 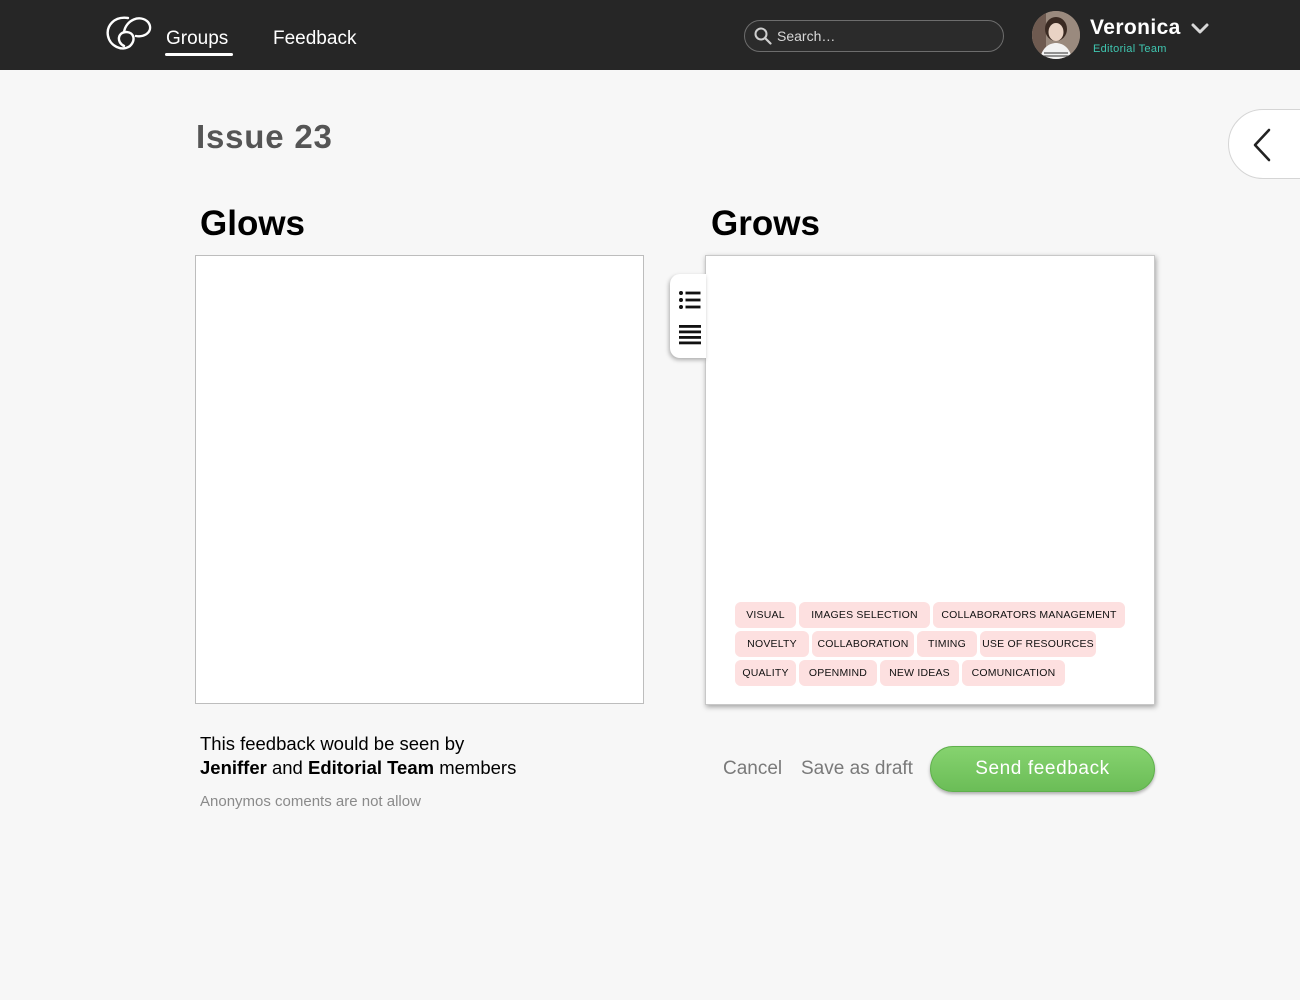 I want to click on cancel-button: Cancel, so click(x=752, y=769).